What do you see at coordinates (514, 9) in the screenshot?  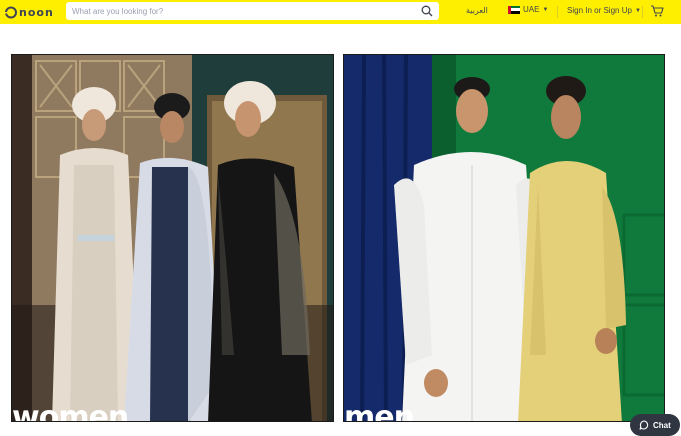 I see `uae-flag-icon` at bounding box center [514, 9].